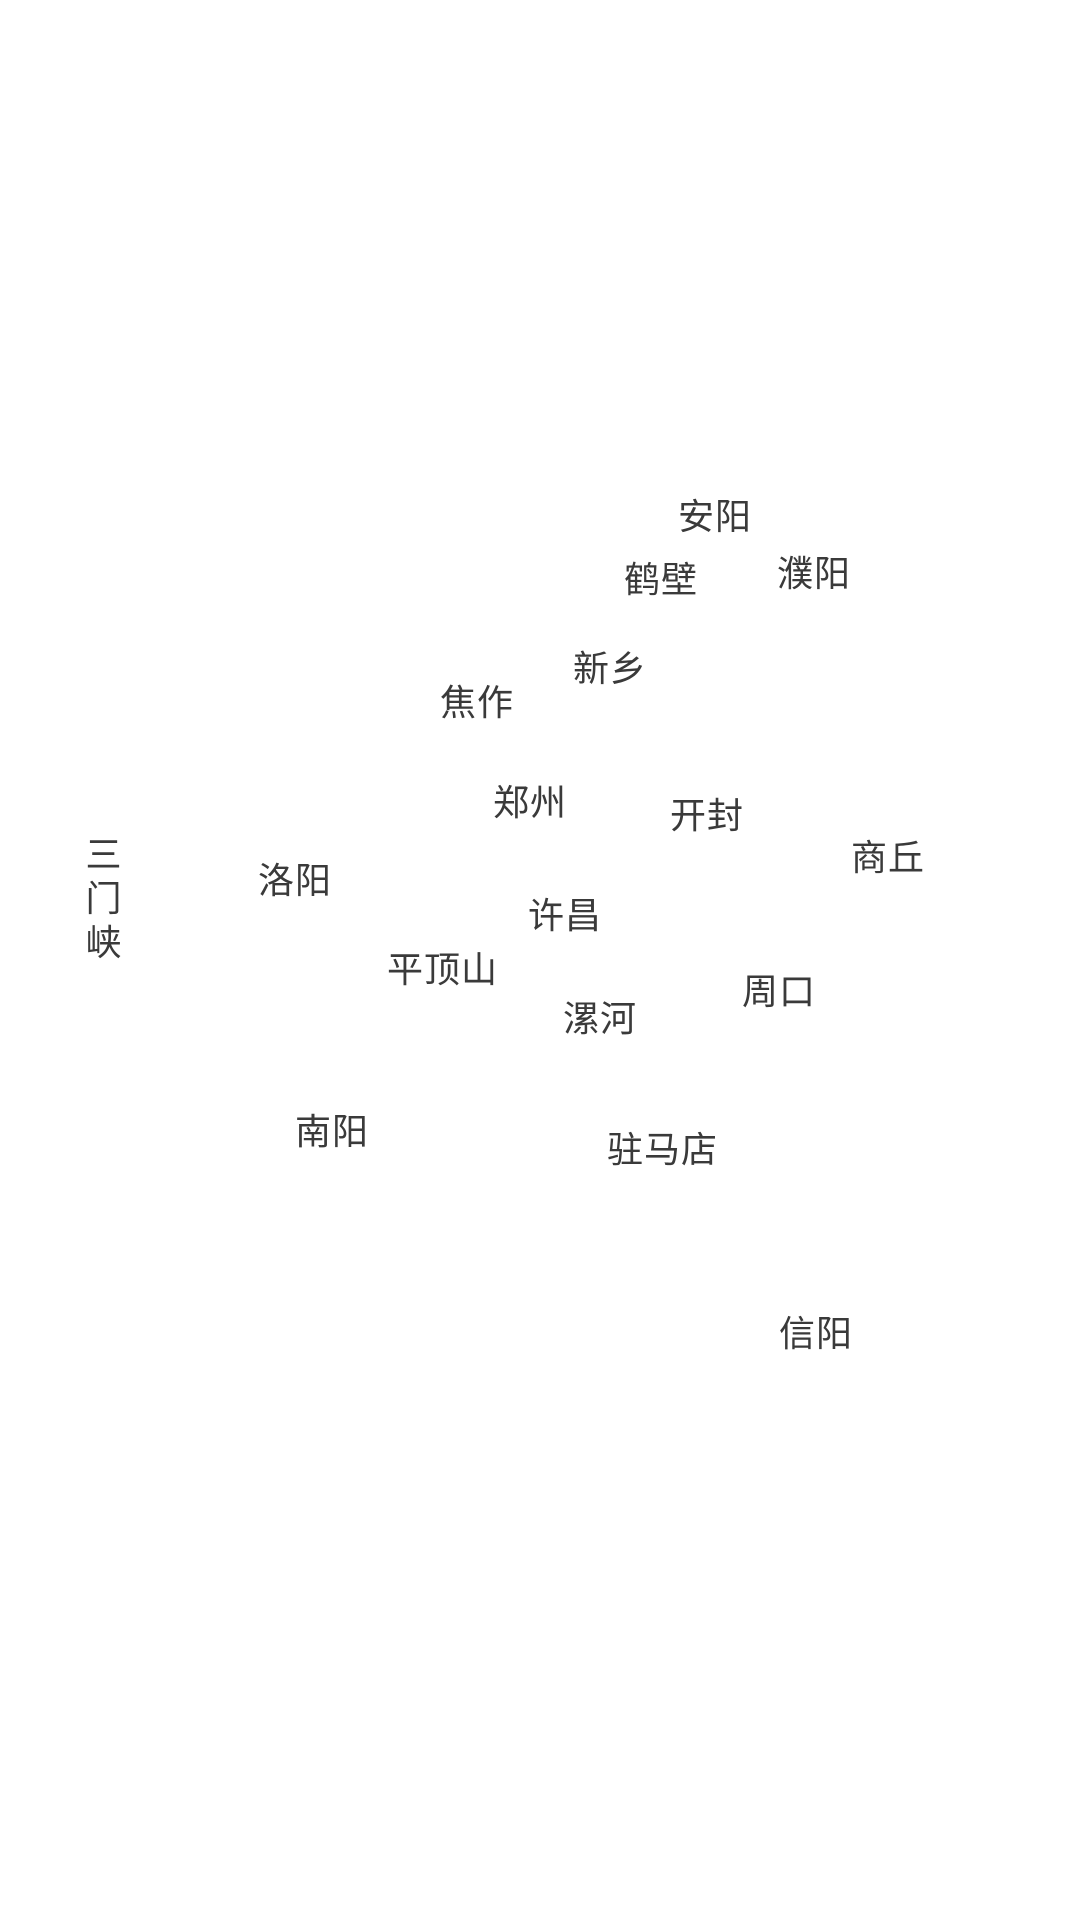 This screenshot has width=1080, height=1920. I want to click on city-label-jiaozuo: 焦作, so click(477, 704).